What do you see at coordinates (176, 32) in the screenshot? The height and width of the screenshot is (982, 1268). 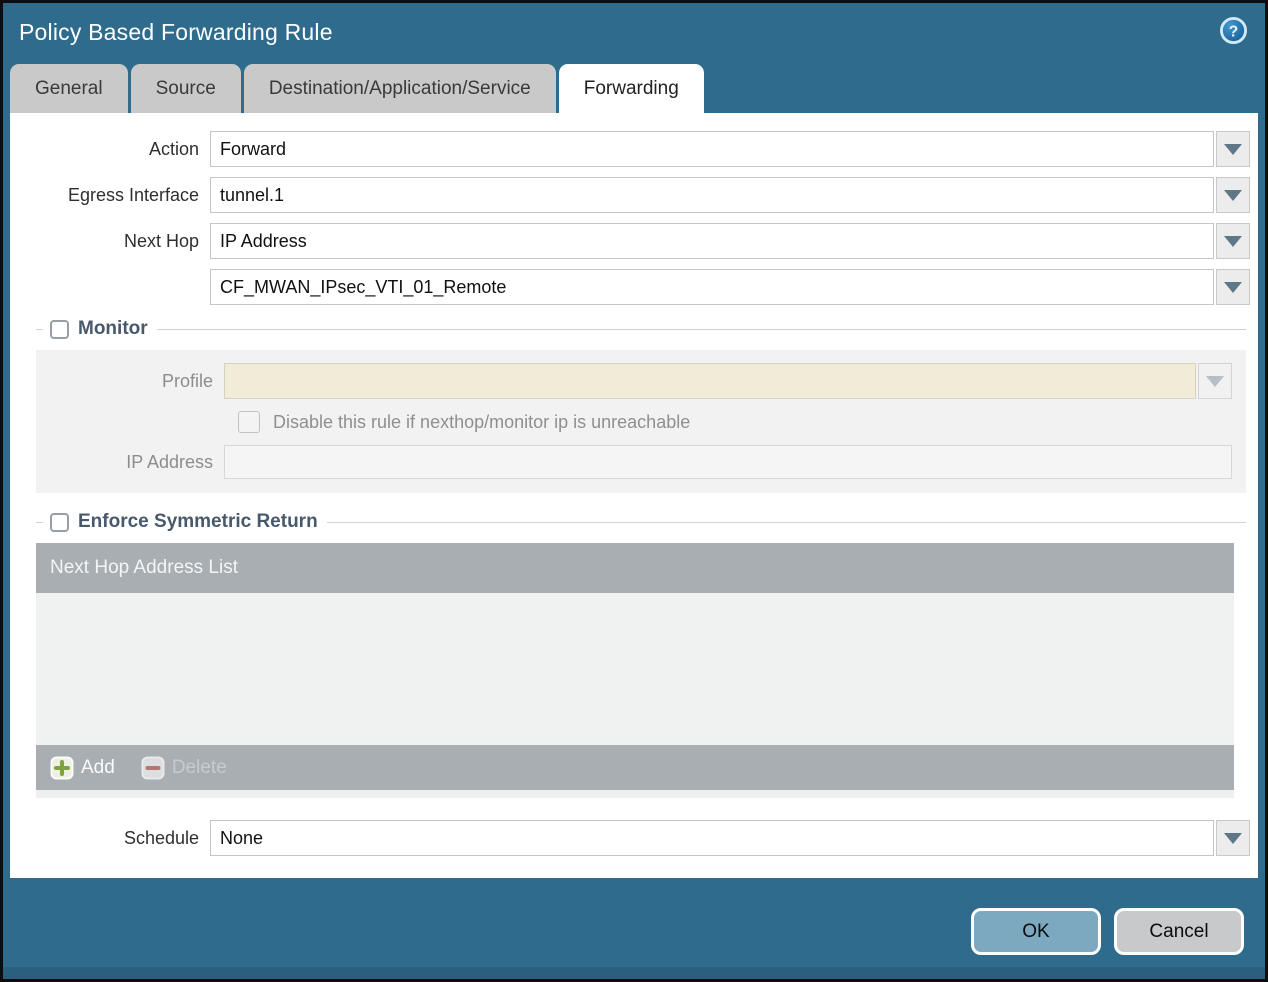 I see `dialog-title: Policy Based Forwarding Rule` at bounding box center [176, 32].